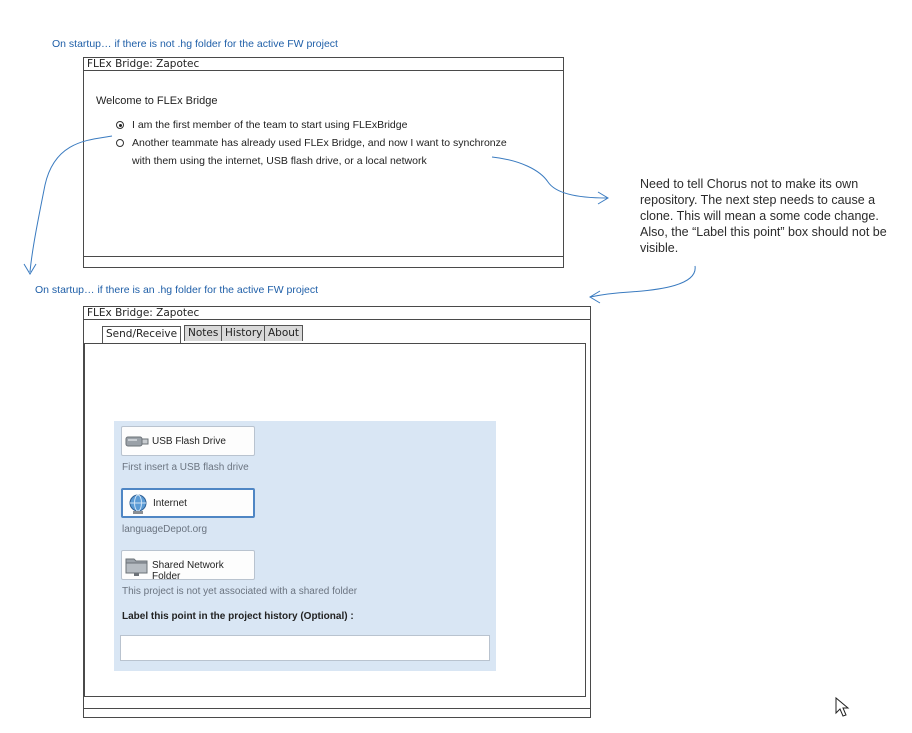  What do you see at coordinates (71, 204) in the screenshot?
I see `arrow-to-second-window` at bounding box center [71, 204].